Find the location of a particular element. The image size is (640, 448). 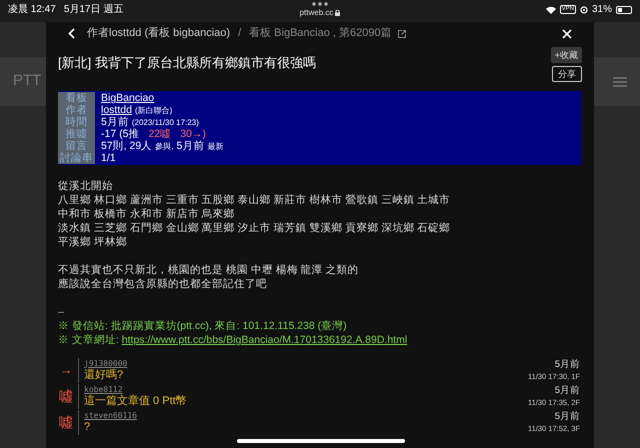

board-link: 看板 BigBanciao , 第62090篇 is located at coordinates (320, 33).